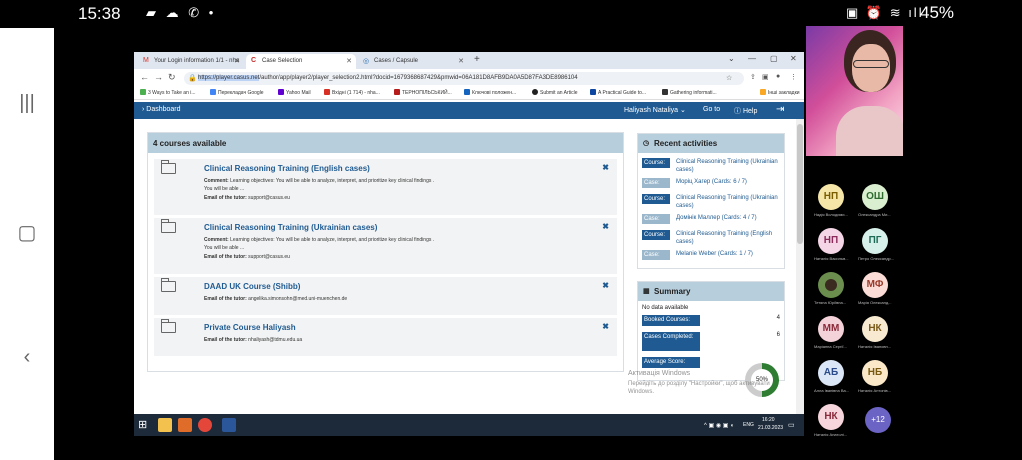 The height and width of the screenshot is (460, 1022). Describe the element at coordinates (752, 58) in the screenshot. I see `minimize-icon: —` at that location.